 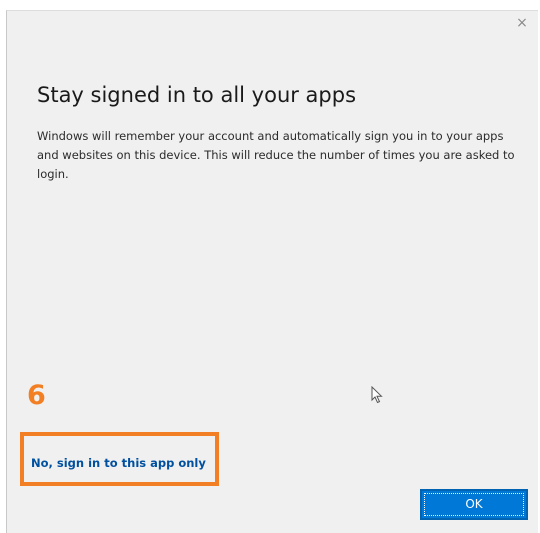 I want to click on step-number-annotation: 6, so click(x=36, y=395).